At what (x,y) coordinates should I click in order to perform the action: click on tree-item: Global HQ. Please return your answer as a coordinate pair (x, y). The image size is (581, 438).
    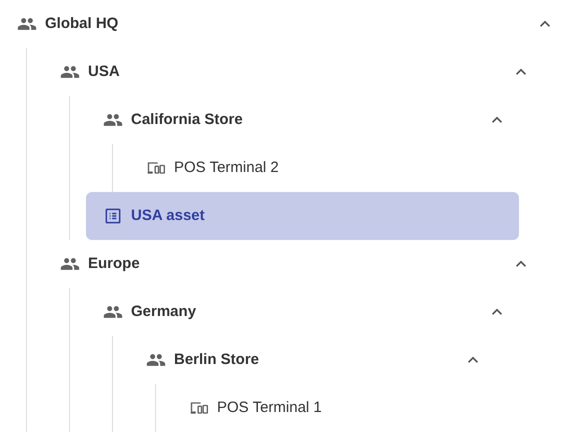
    Looking at the image, I should click on (283, 24).